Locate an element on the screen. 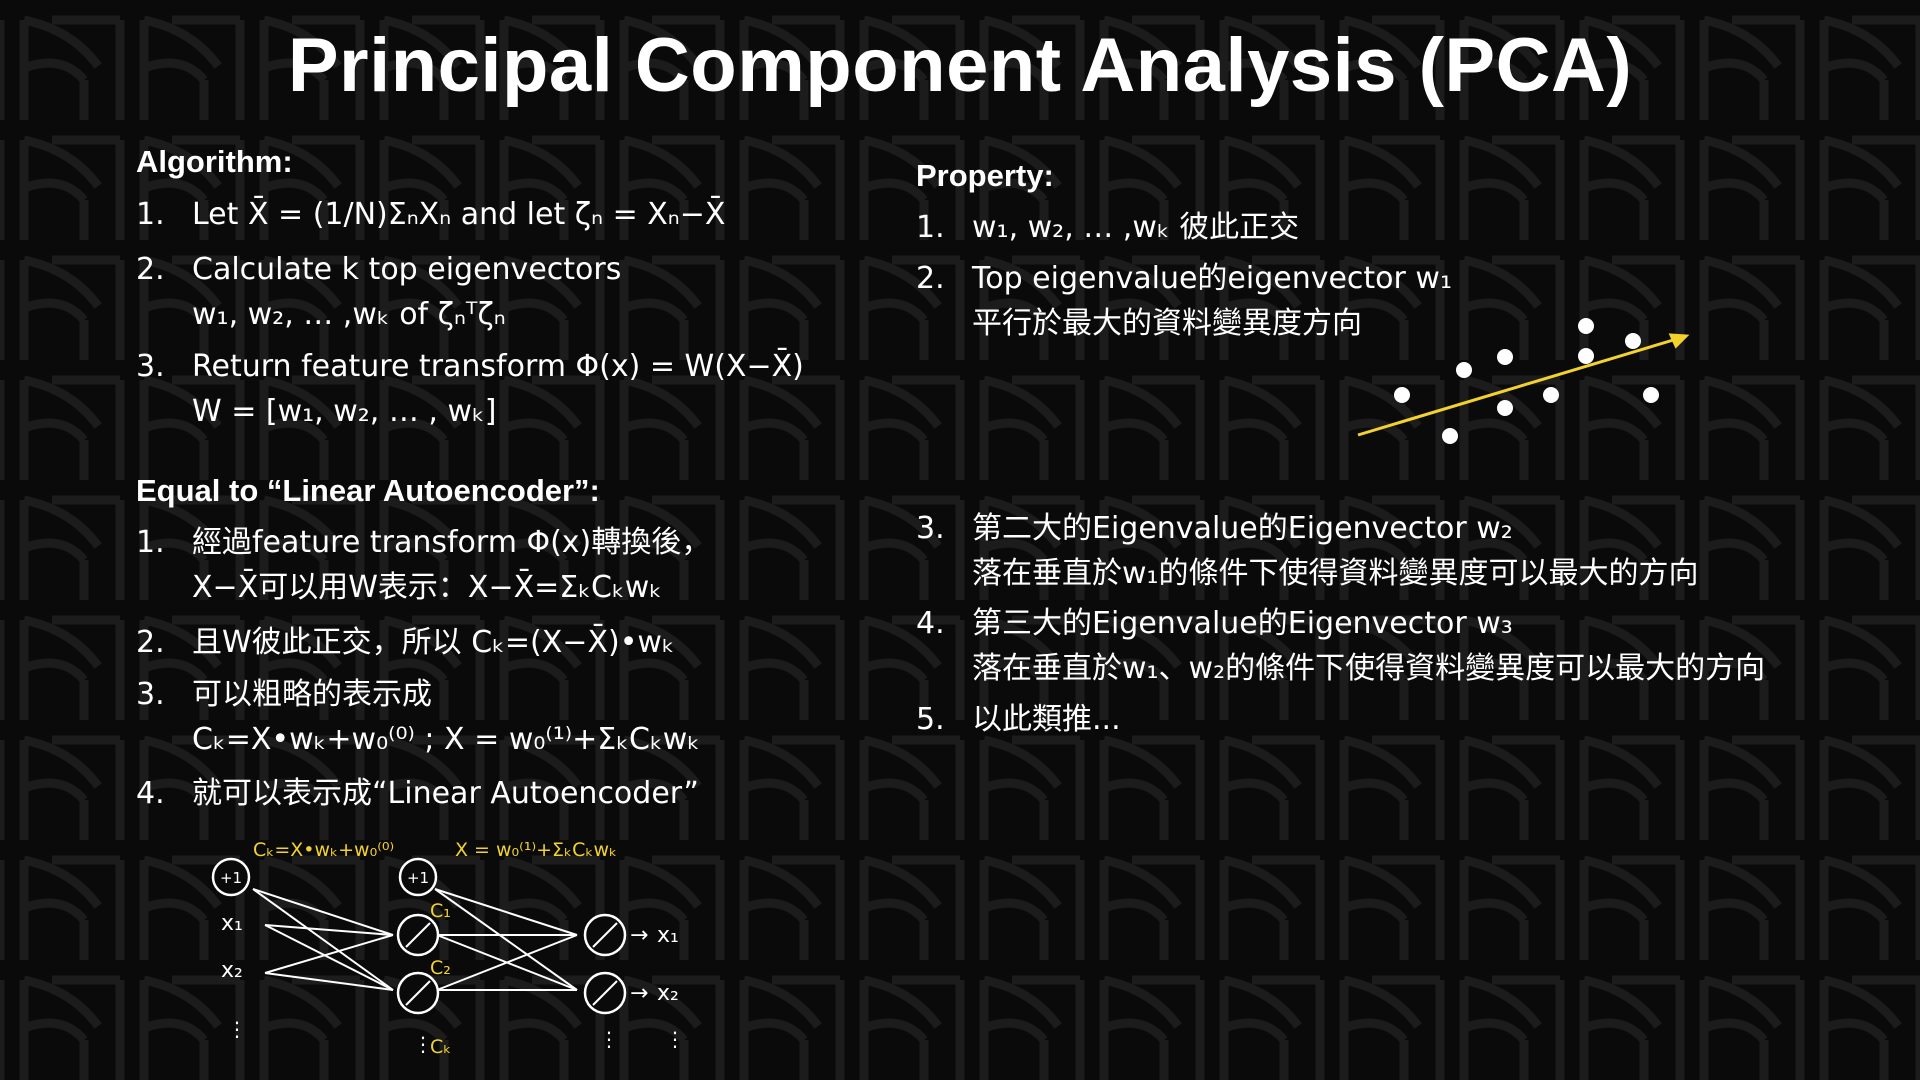 The image size is (1920, 1080). decoder-equation: X = w₀⁽¹⁾+ΣₖCₖwₖ is located at coordinates (536, 850).